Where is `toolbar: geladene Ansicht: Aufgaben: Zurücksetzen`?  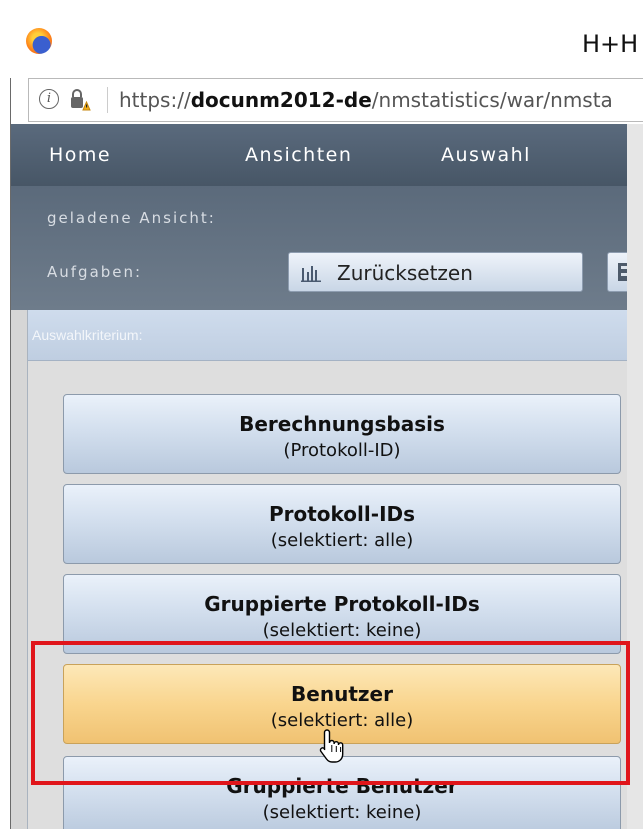
toolbar: geladene Ansicht: Aufgaben: Zurücksetzen is located at coordinates (319, 248).